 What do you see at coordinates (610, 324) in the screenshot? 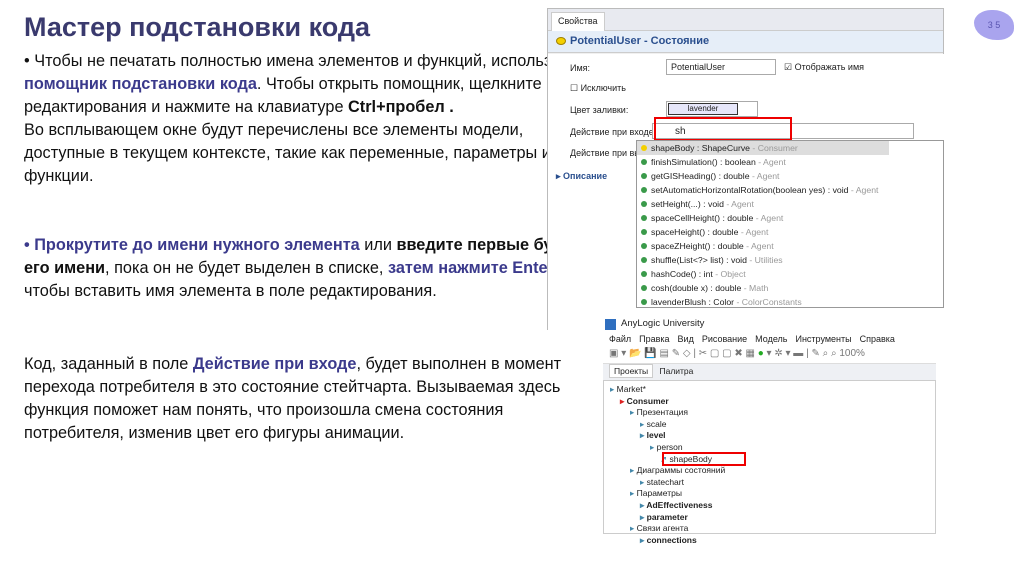
I see `app-logo-icon` at bounding box center [610, 324].